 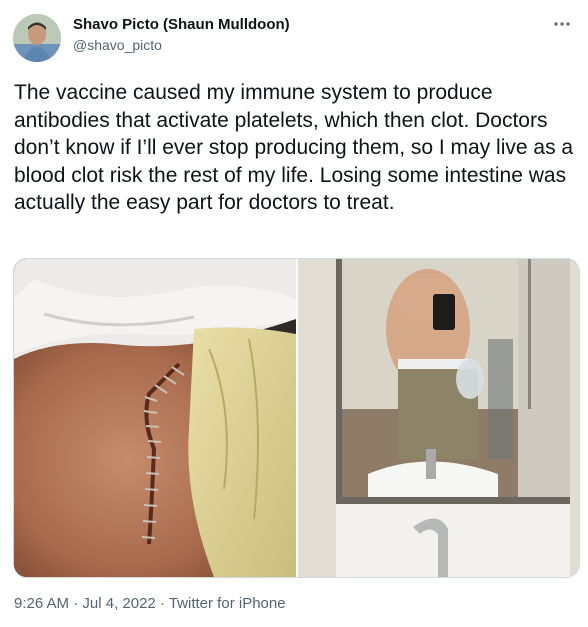 I want to click on tweet-source: Twitter for iPhone, so click(x=227, y=603).